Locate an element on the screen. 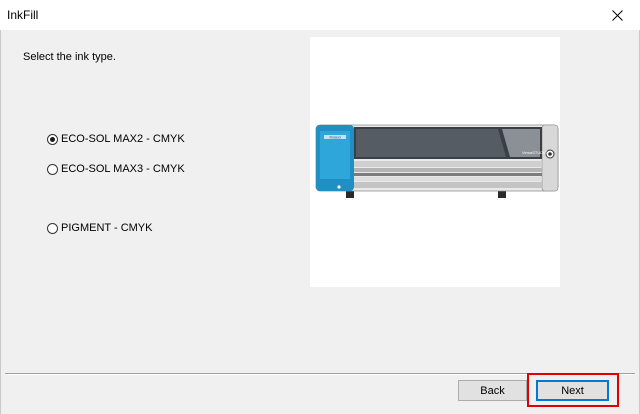  title-bar: InkFill is located at coordinates (320, 15).